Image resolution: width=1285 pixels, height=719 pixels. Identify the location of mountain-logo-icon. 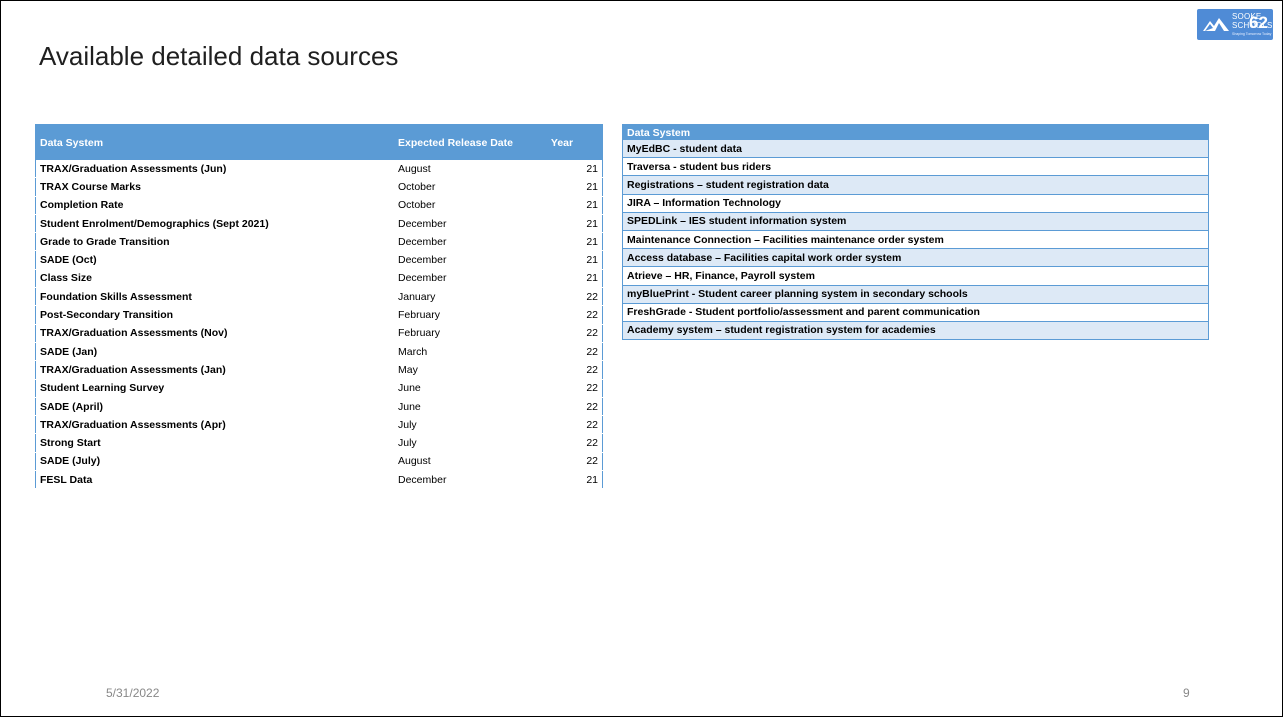
(1216, 24).